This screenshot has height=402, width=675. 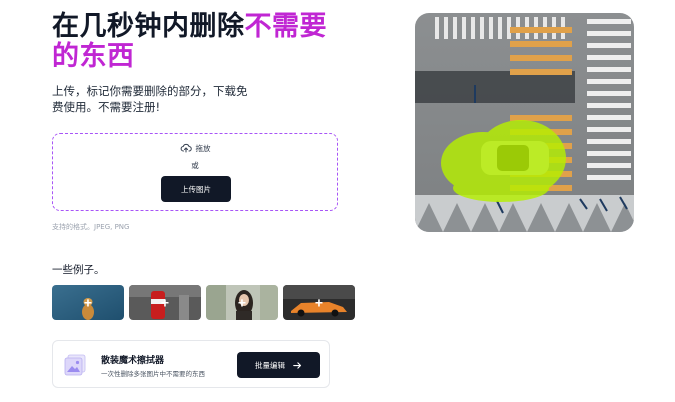 What do you see at coordinates (203, 148) in the screenshot?
I see `drag-drop-label: 拖放` at bounding box center [203, 148].